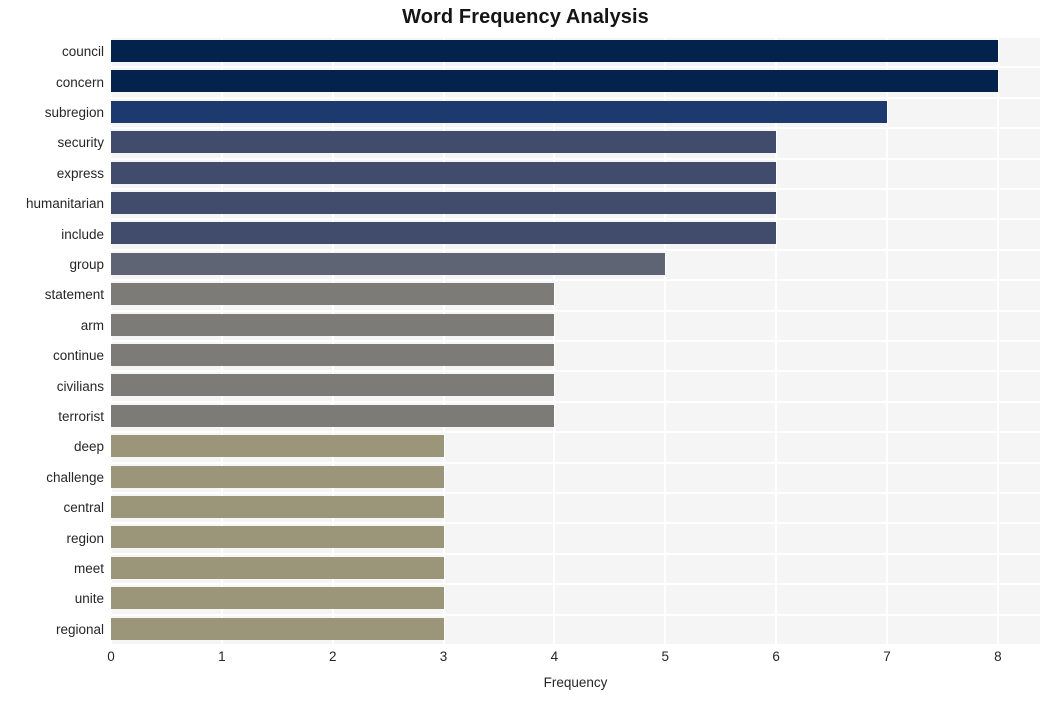  Describe the element at coordinates (92, 325) in the screenshot. I see `y-axis-tick-label: arm` at that location.